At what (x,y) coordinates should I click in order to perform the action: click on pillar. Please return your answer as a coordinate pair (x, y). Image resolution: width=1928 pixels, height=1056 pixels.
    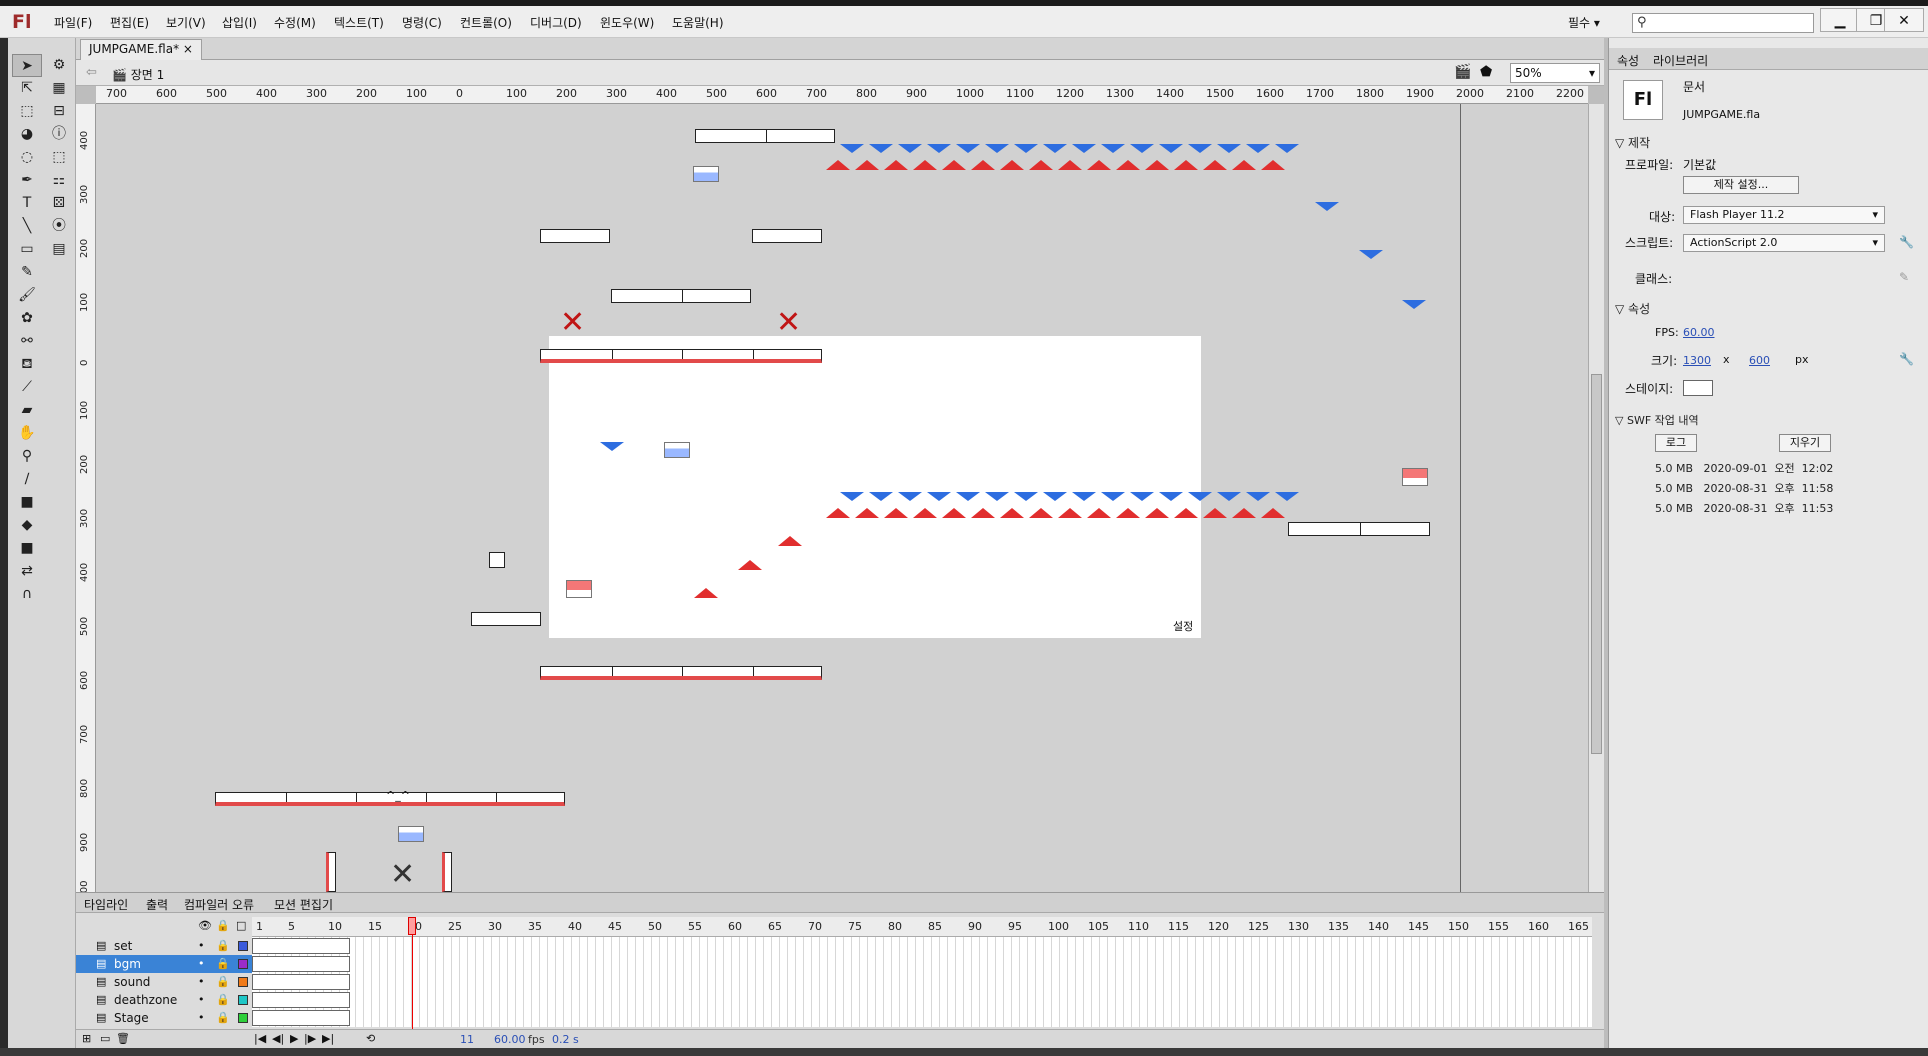
    Looking at the image, I should click on (331, 872).